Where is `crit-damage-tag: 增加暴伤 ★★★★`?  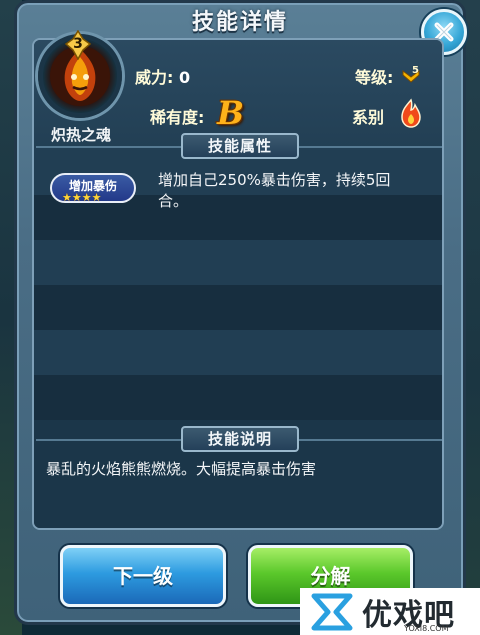 crit-damage-tag: 增加暴伤 ★★★★ is located at coordinates (93, 188).